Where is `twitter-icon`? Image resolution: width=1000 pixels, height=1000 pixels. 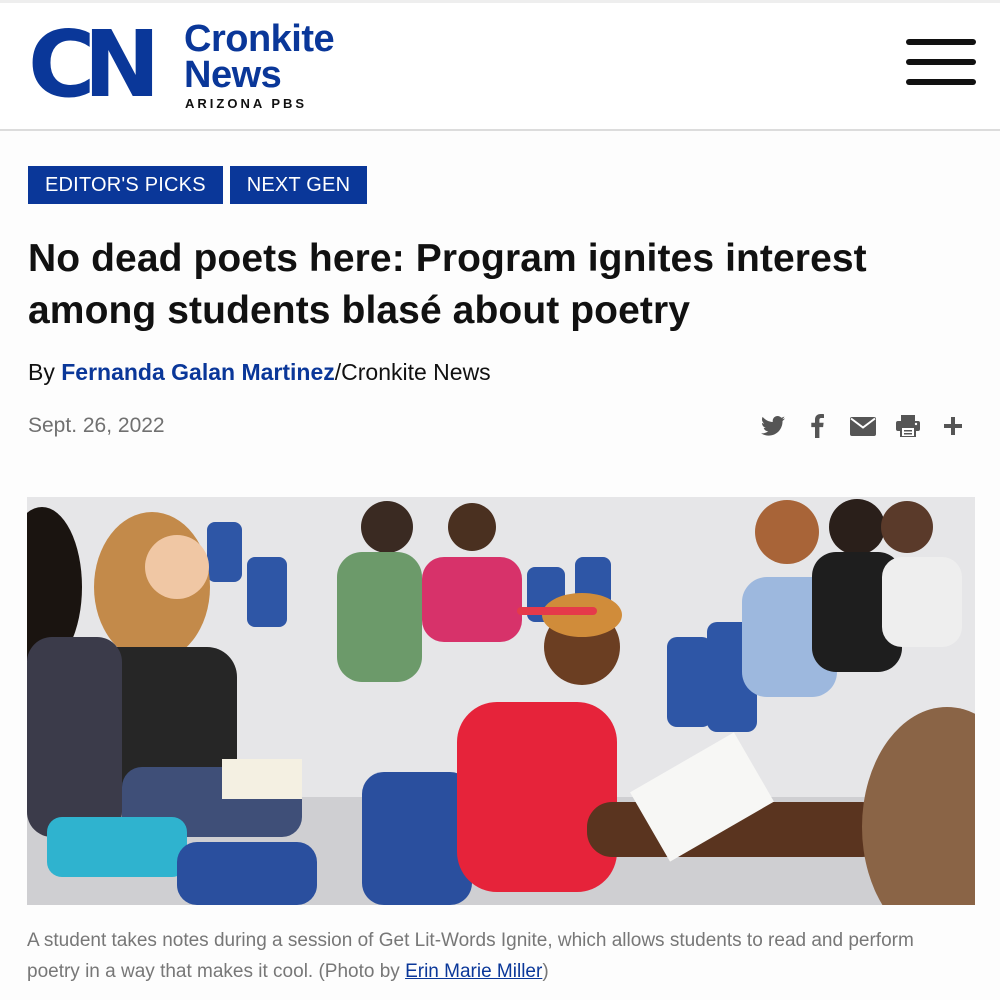
twitter-icon is located at coordinates (772, 426).